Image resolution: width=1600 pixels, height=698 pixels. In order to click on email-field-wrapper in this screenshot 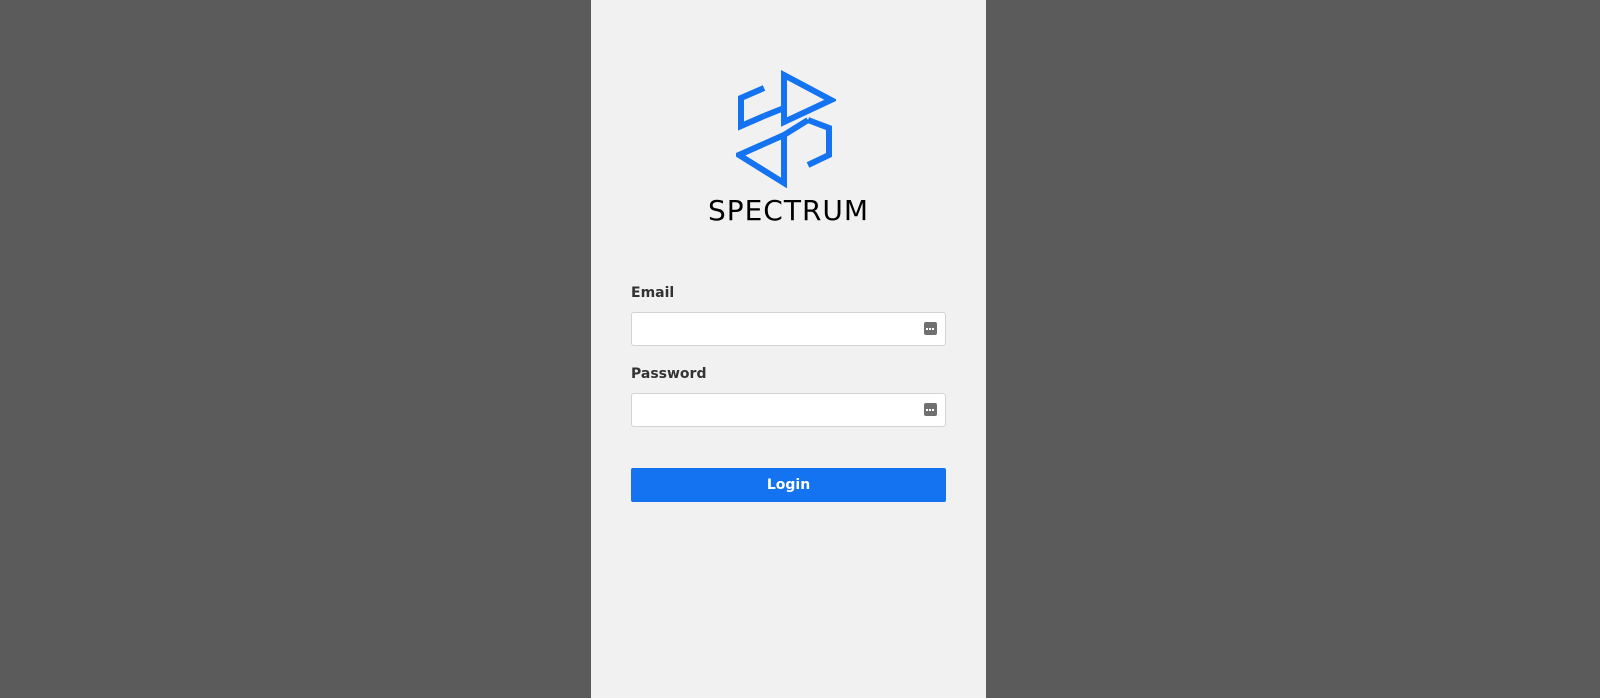, I will do `click(788, 329)`.